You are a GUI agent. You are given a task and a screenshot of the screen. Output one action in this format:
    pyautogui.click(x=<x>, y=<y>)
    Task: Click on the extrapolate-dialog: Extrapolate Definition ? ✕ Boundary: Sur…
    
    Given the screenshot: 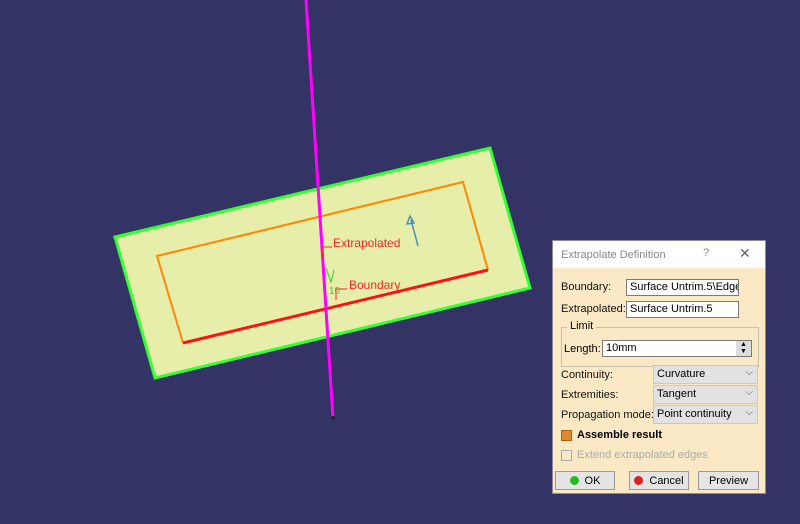 What is the action you would take?
    pyautogui.click(x=659, y=367)
    